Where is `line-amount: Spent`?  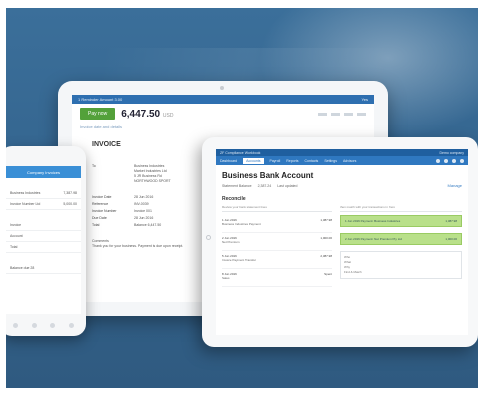 line-amount: Spent is located at coordinates (328, 274).